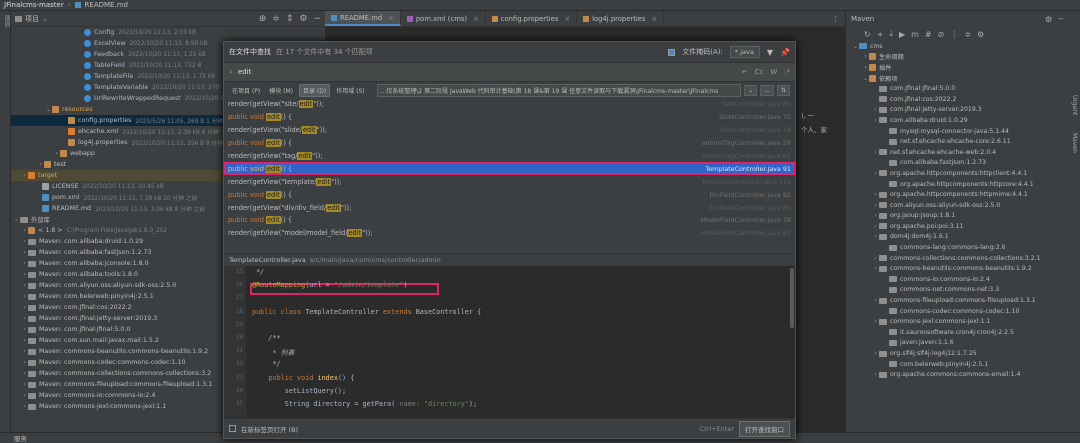 This screenshot has width=1080, height=443. What do you see at coordinates (34, 5) in the screenshot?
I see `project-name: JFinalcms-master` at bounding box center [34, 5].